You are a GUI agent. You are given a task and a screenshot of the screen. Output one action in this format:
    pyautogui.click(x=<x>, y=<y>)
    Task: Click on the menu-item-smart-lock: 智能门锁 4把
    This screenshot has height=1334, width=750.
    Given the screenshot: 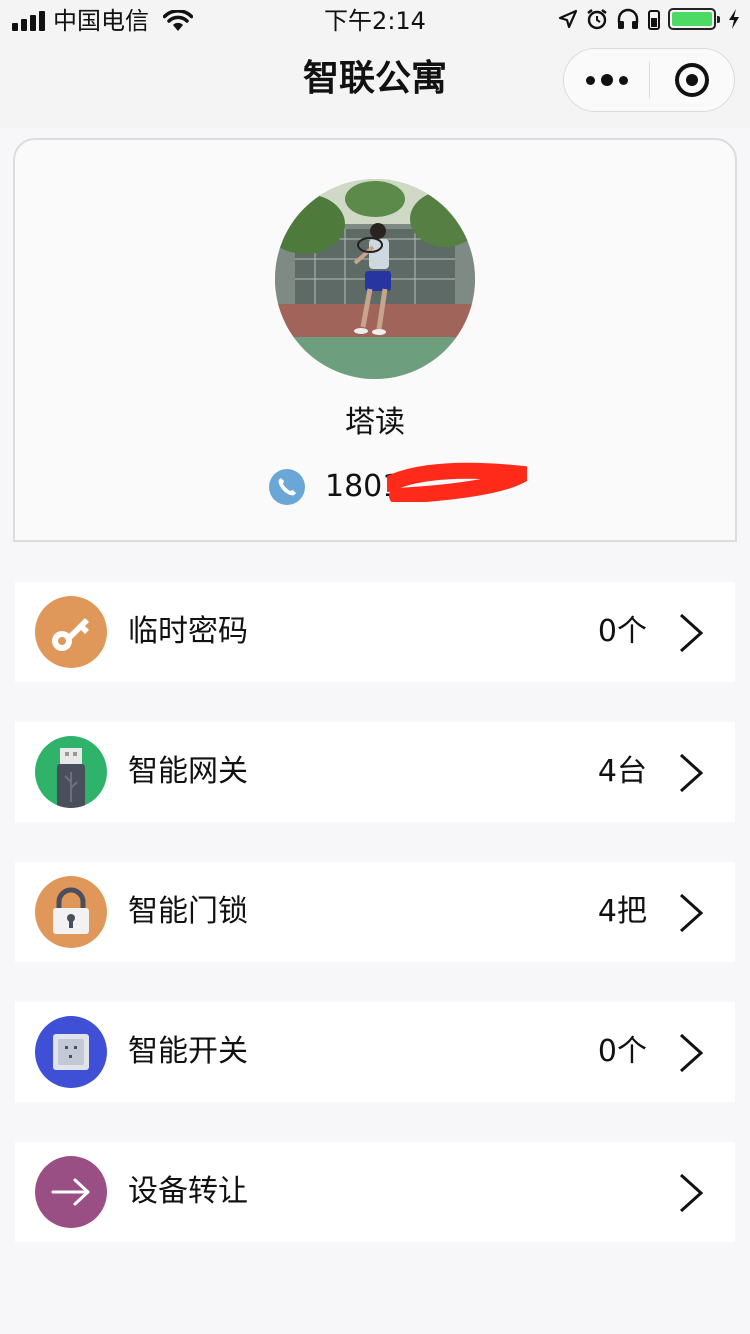 What is the action you would take?
    pyautogui.click(x=375, y=912)
    